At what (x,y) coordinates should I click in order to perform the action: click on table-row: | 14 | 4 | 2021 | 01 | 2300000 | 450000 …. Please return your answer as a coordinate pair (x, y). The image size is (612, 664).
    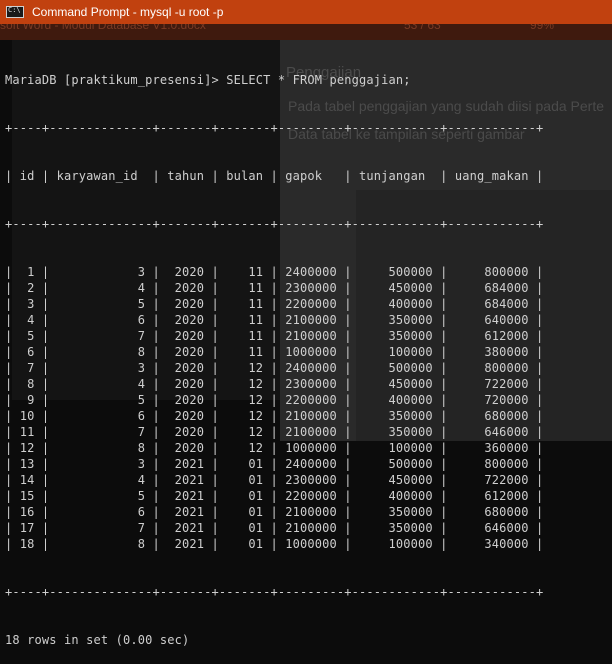
    Looking at the image, I should click on (274, 480).